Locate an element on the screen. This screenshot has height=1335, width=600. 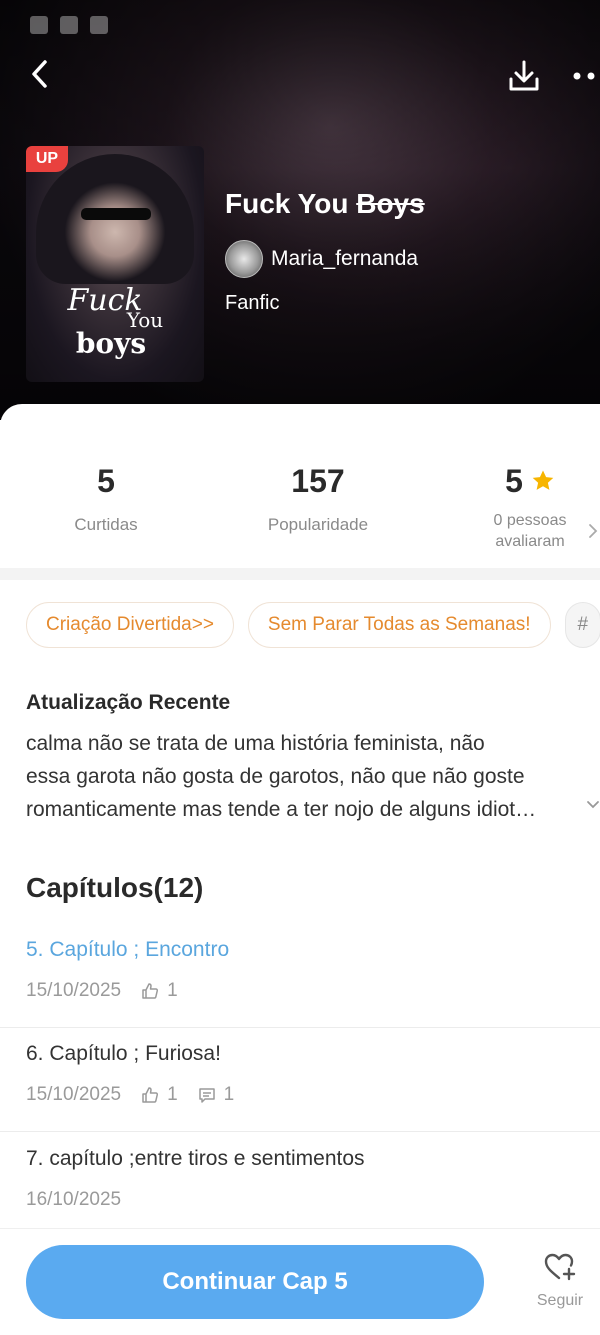
chapter-item: 6. Capítulo ; Furiosa! 15/10/2025 1 1 is located at coordinates (300, 1080).